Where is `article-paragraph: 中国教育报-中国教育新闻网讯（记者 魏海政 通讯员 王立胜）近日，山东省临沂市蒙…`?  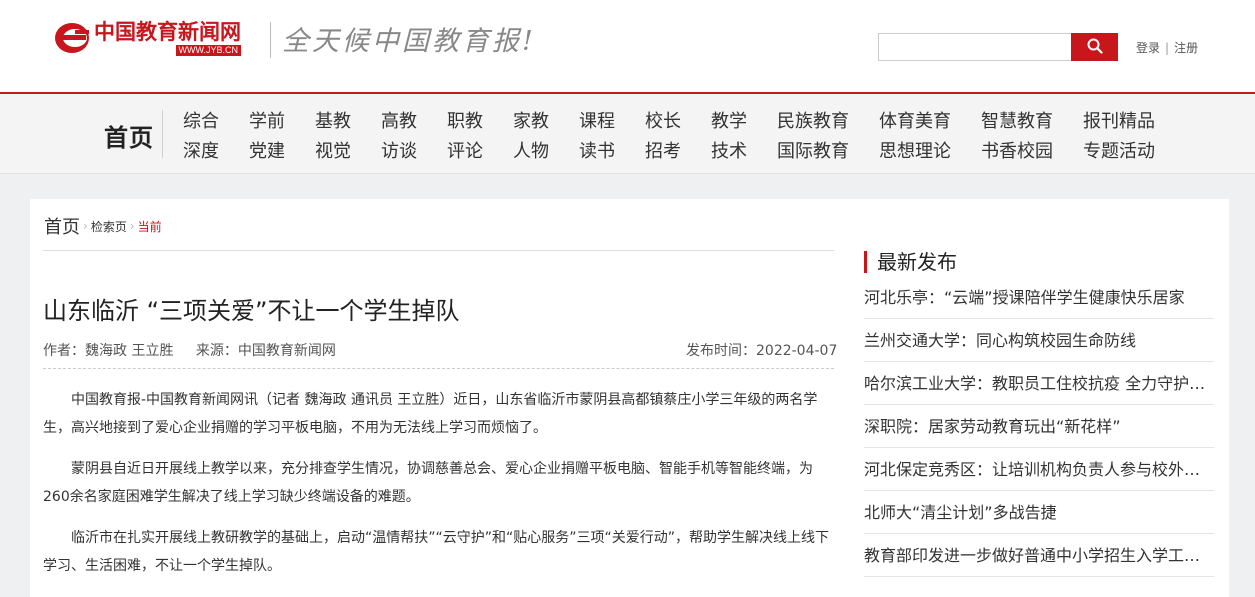
article-paragraph: 中国教育报-中国教育新闻网讯（记者 魏海政 通讯员 王立胜）近日，山东省临沂市蒙… is located at coordinates (430, 414).